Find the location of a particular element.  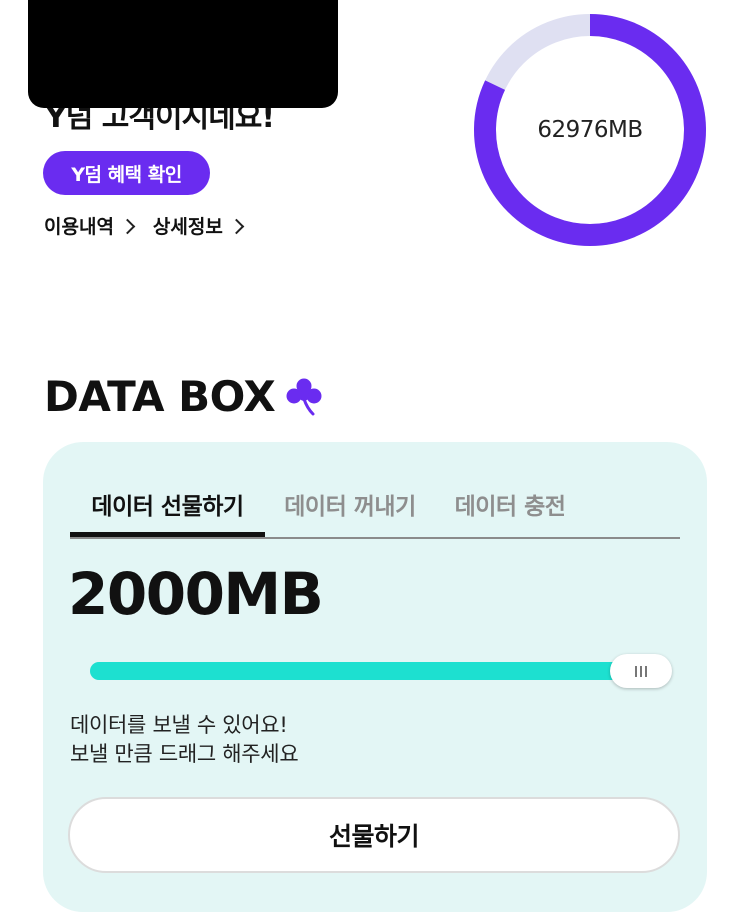

amount-slider-handle is located at coordinates (641, 671).